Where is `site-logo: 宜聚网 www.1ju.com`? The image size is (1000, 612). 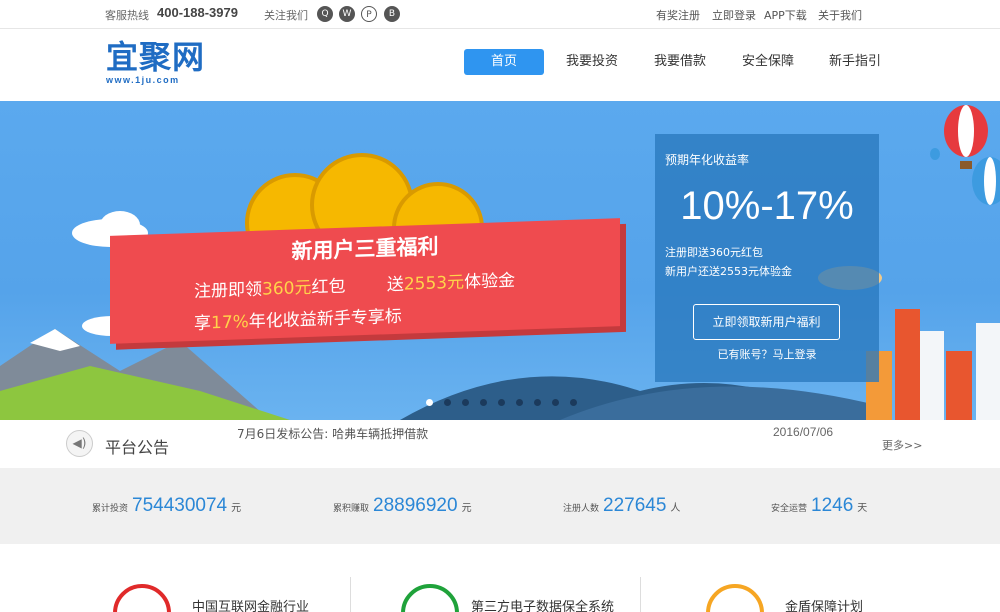
site-logo: 宜聚网 www.1ju.com is located at coordinates (162, 64).